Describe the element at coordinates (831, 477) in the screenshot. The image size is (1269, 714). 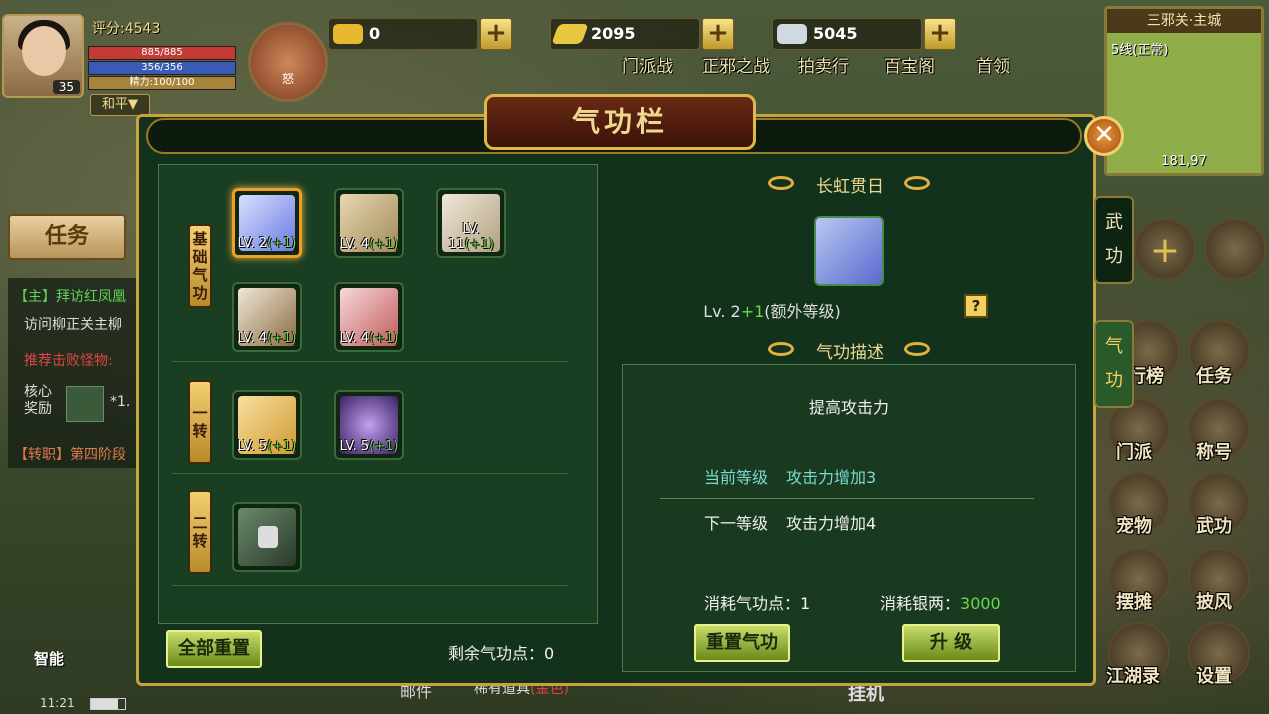
I see `current-level-value: 攻击力增加3` at that location.